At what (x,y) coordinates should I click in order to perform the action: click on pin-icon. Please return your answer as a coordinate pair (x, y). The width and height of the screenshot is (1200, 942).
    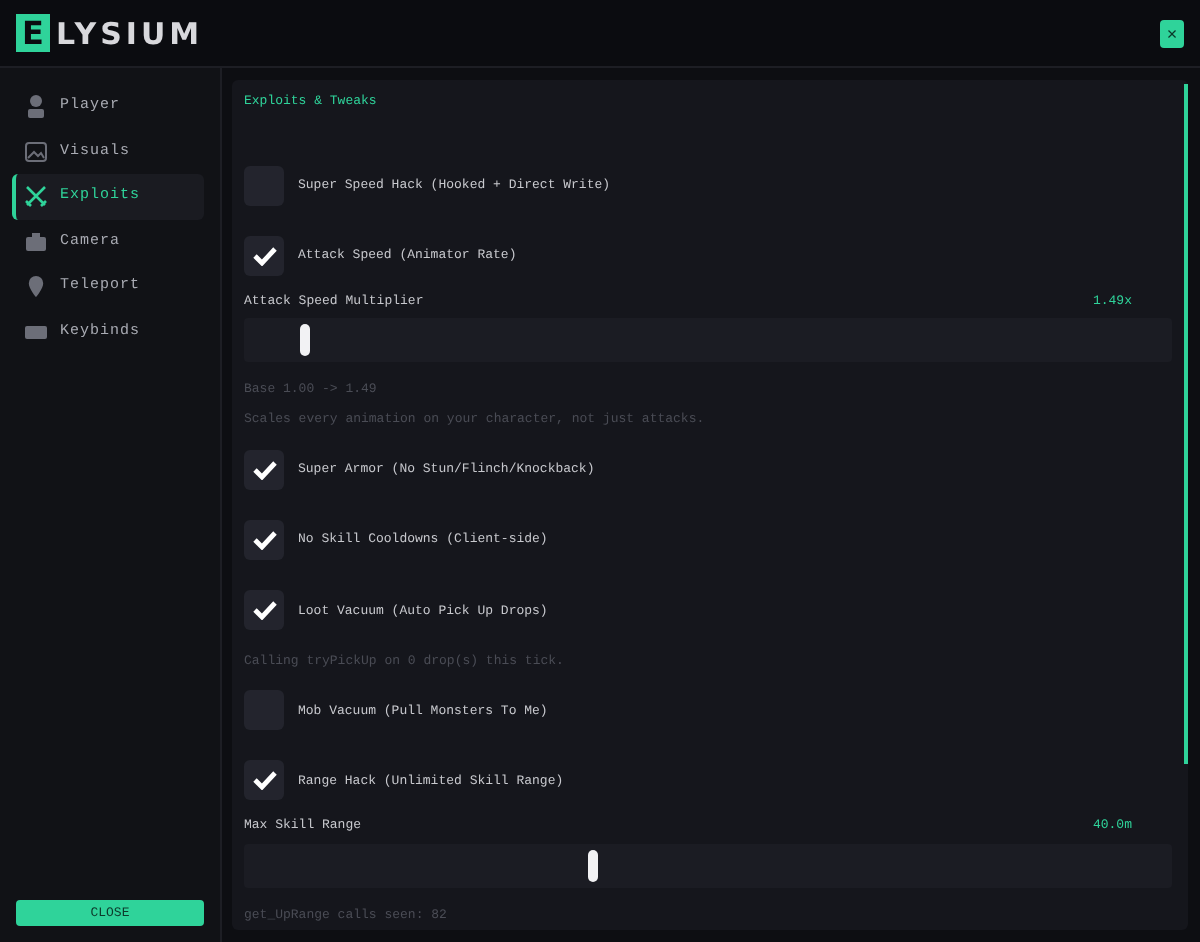
    Looking at the image, I should click on (36, 286).